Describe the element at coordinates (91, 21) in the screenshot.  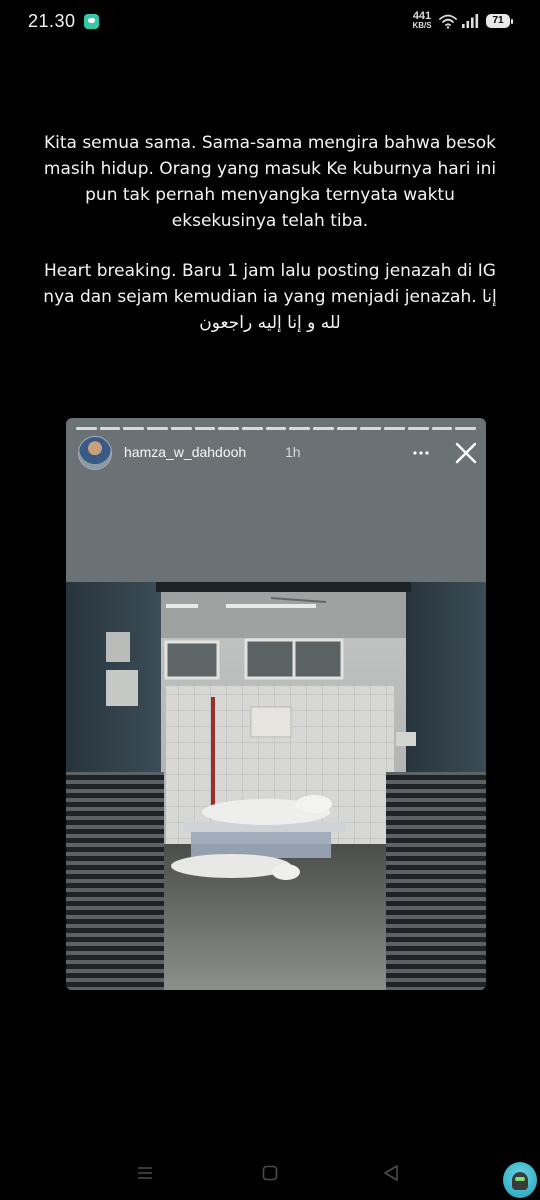
I see `message-notification-icon` at that location.